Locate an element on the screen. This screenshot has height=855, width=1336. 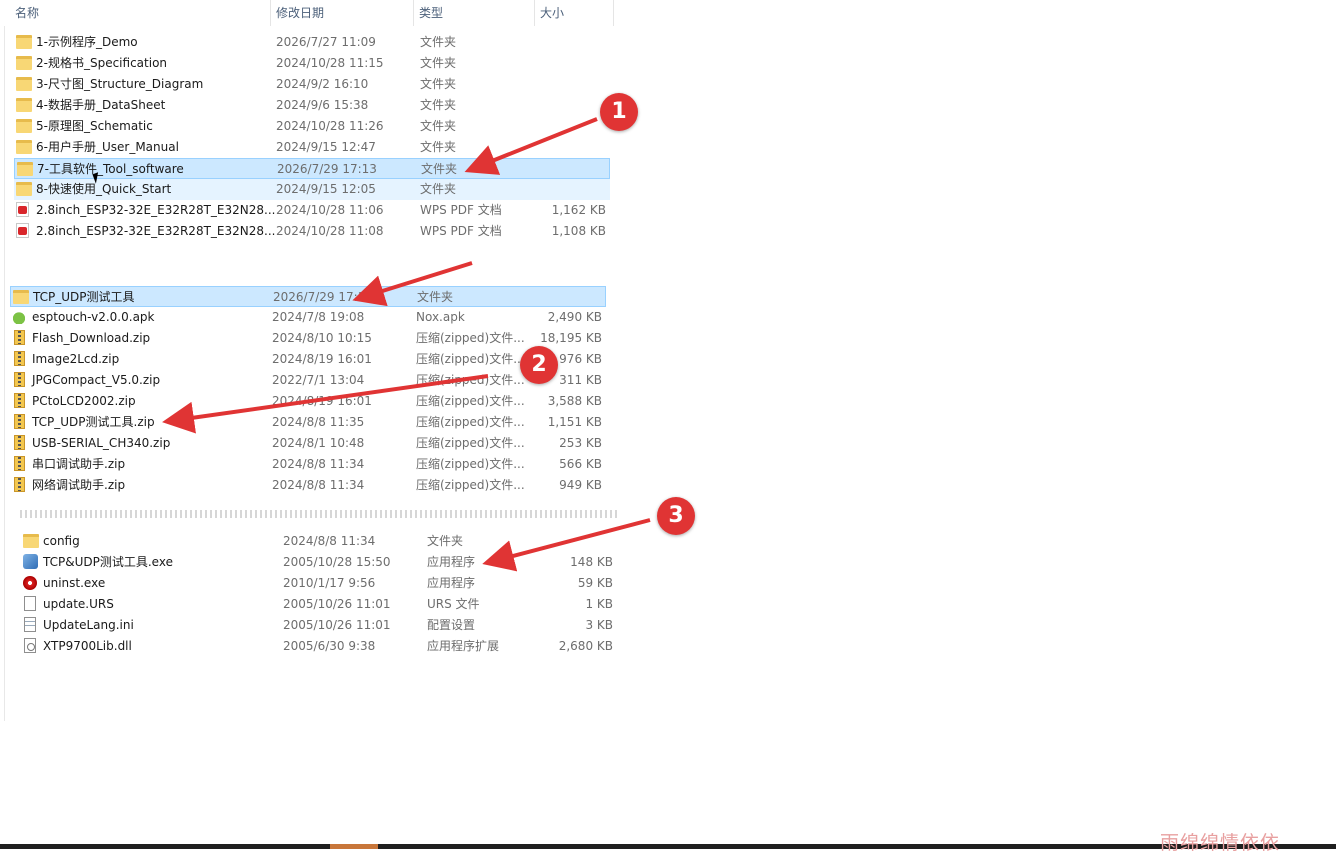
file-name-cell: TCP&UDP测试工具.exe is located at coordinates (160, 562).